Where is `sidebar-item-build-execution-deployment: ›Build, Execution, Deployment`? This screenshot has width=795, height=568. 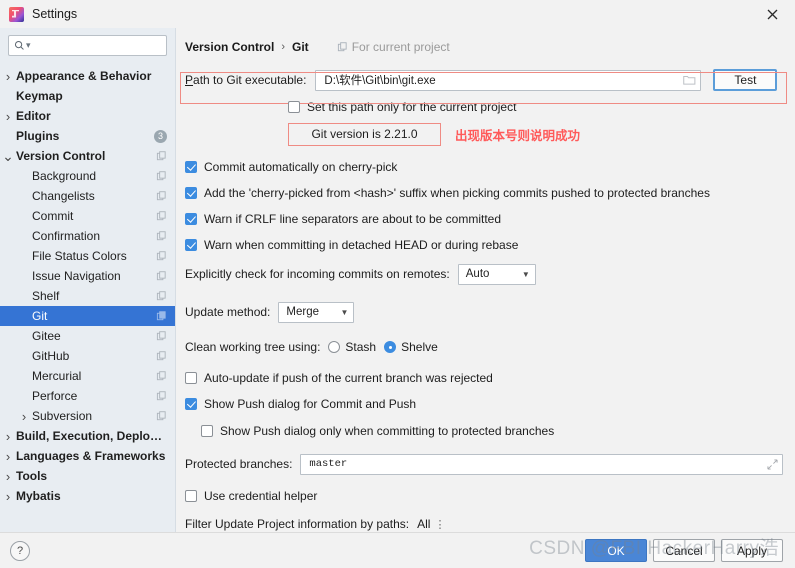 sidebar-item-build-execution-deployment: ›Build, Execution, Deployment is located at coordinates (87, 436).